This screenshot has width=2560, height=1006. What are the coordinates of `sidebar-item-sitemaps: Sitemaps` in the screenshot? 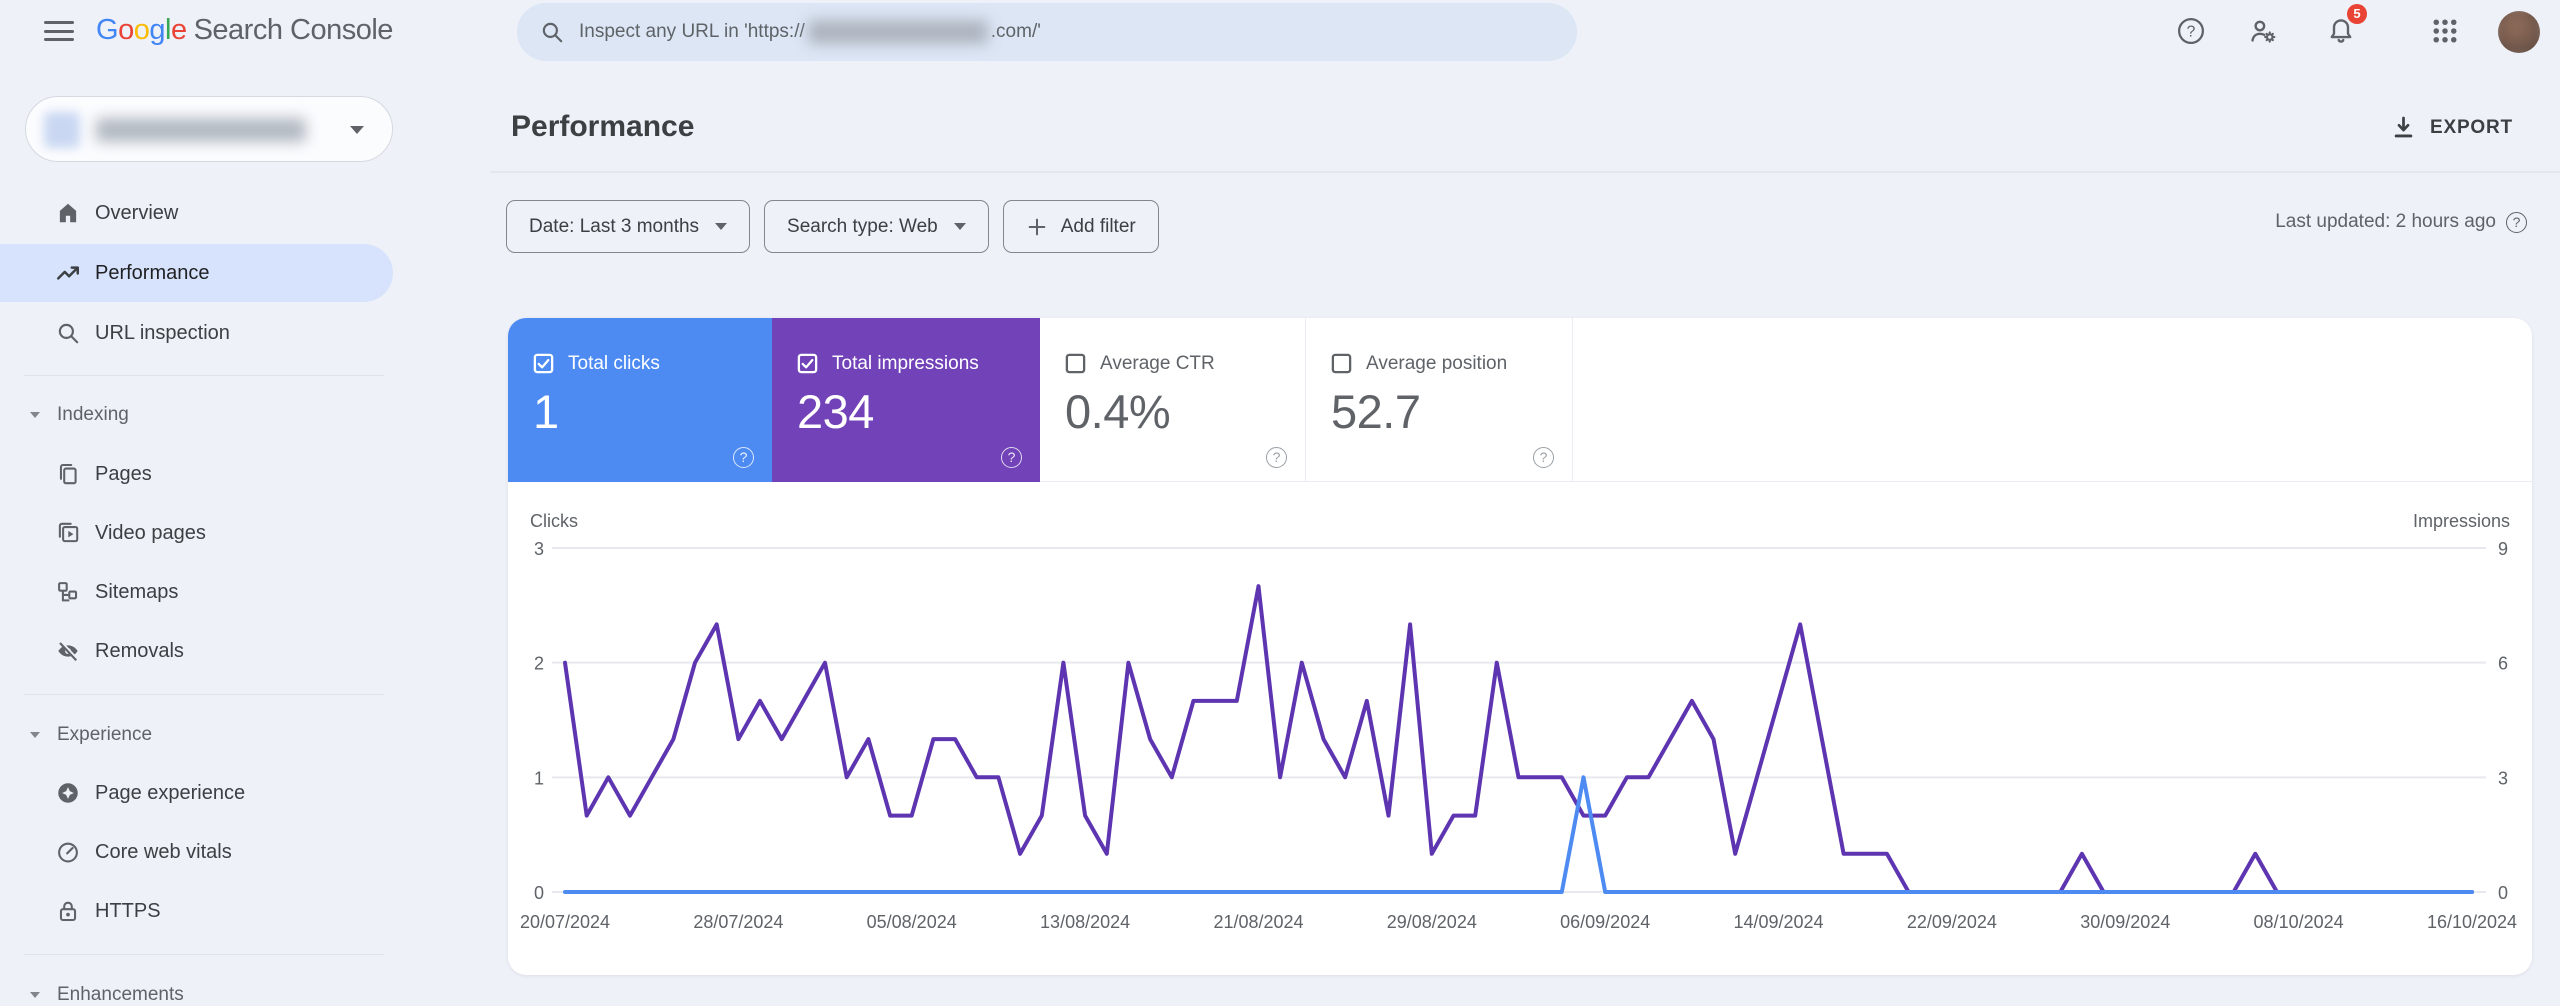 It's located at (196, 592).